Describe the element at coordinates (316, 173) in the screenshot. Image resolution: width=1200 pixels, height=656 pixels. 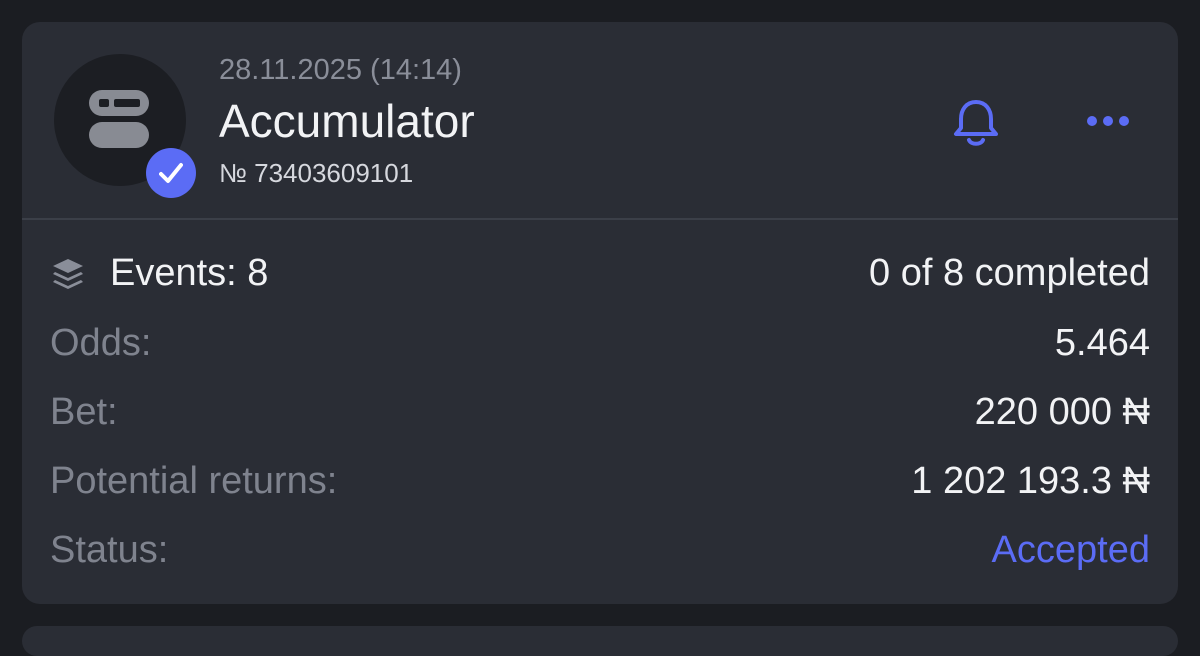
I see `bet-number: № 73403609101` at that location.